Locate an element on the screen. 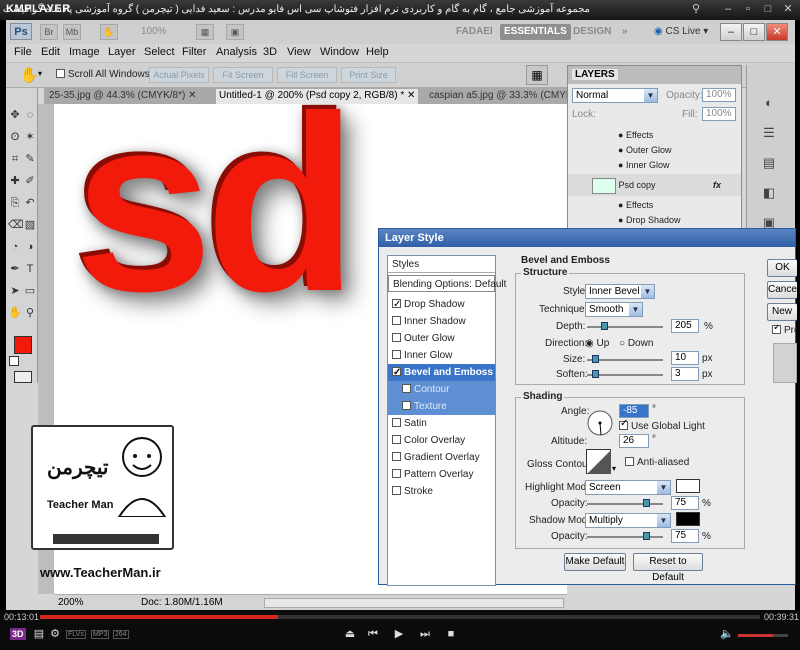  minimize-icon: – is located at coordinates (728, 9).